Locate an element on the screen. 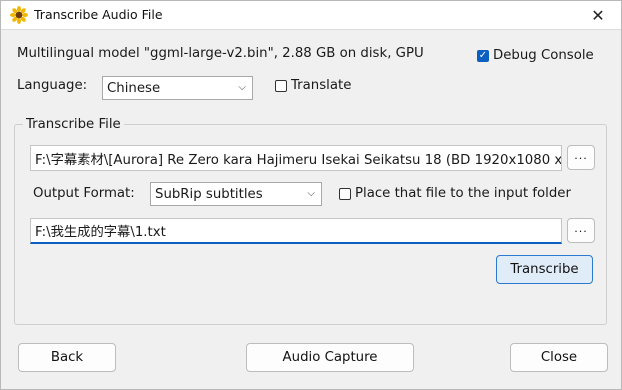  audio-capture-button: Audio Capture is located at coordinates (330, 357).